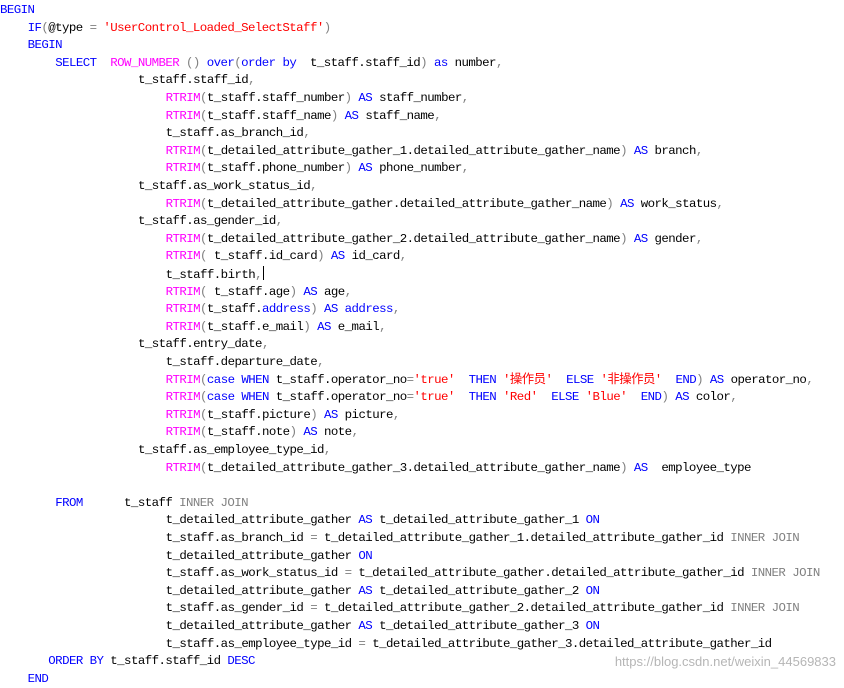 This screenshot has width=844, height=688. I want to click on code-token: staff_name, so click(400, 115).